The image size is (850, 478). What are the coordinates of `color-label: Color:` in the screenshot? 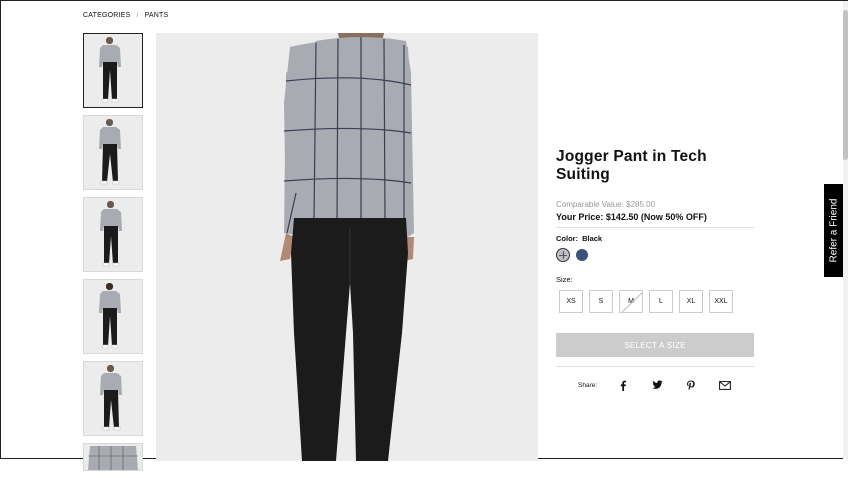 It's located at (567, 238).